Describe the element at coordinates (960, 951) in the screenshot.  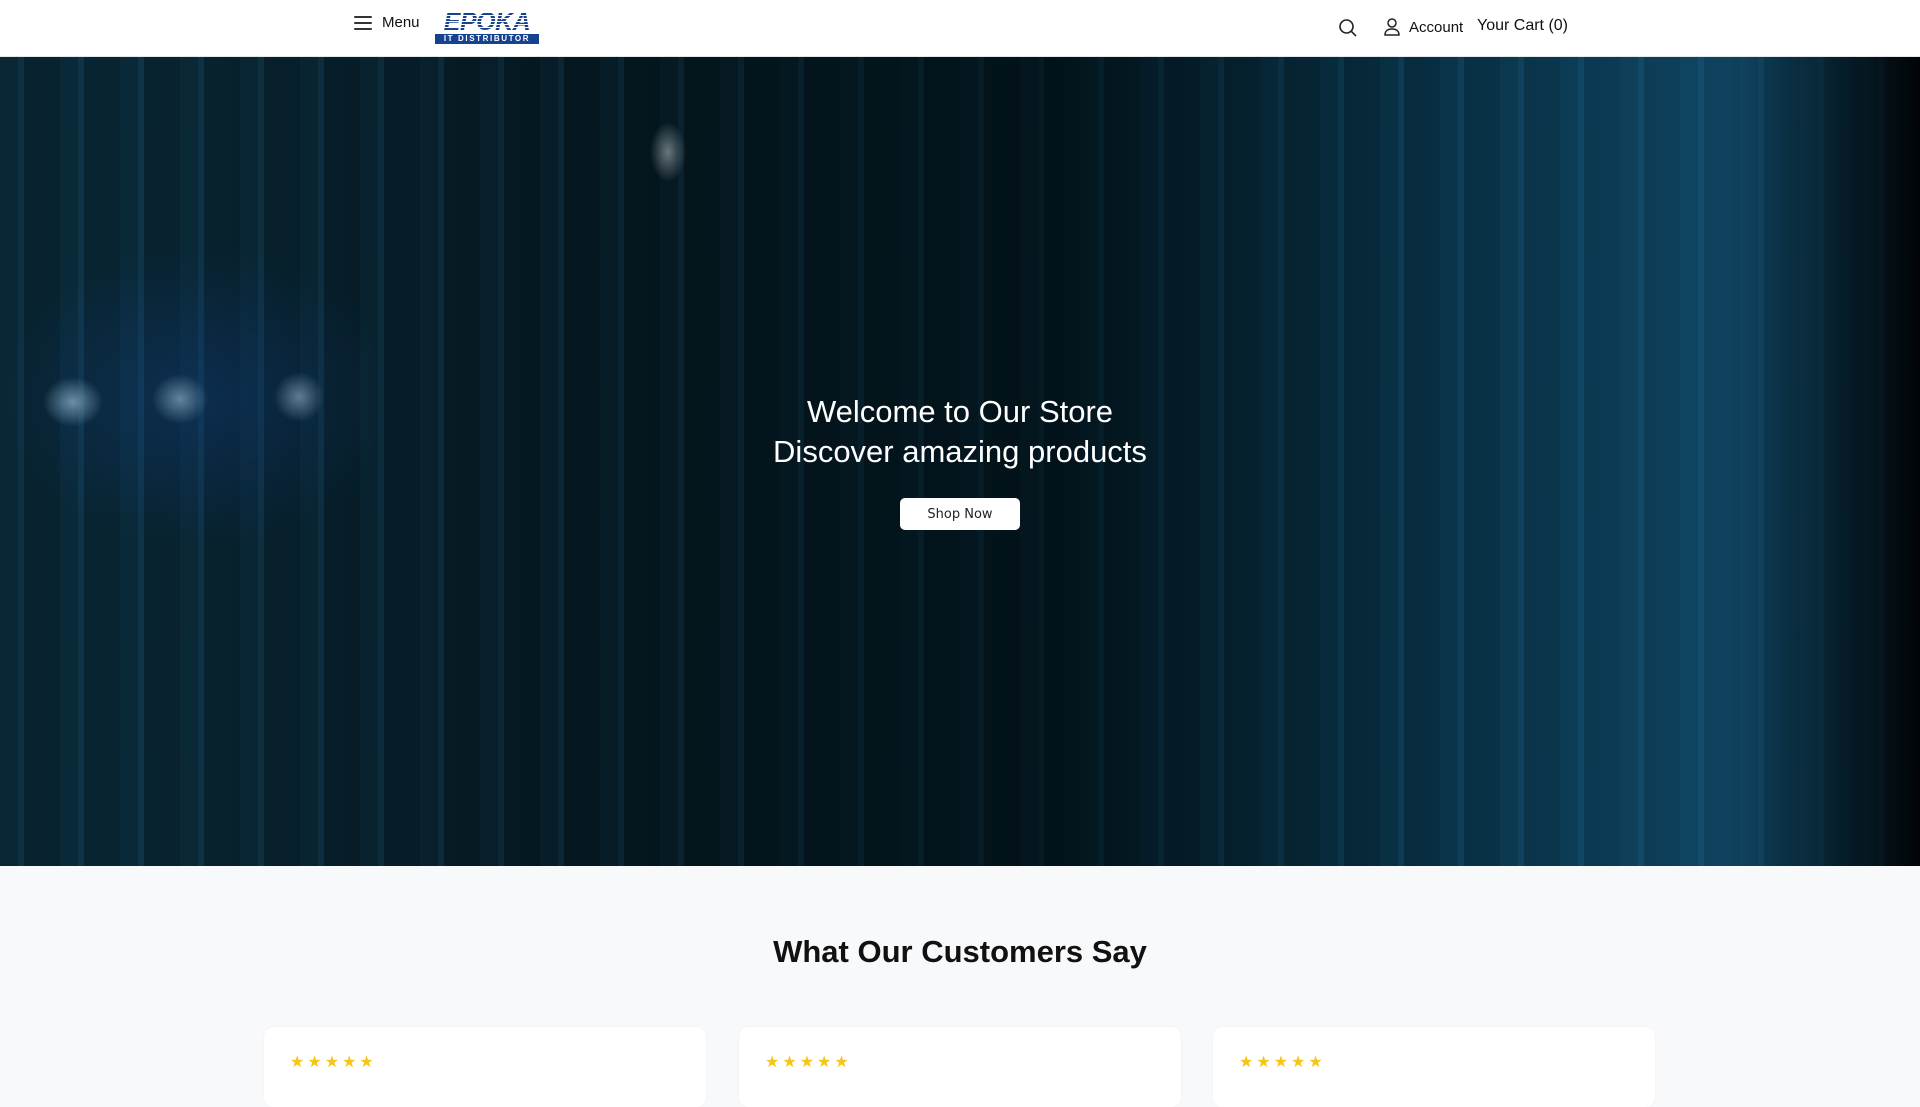
I see `testimonials-heading: What Our Customers Say` at that location.